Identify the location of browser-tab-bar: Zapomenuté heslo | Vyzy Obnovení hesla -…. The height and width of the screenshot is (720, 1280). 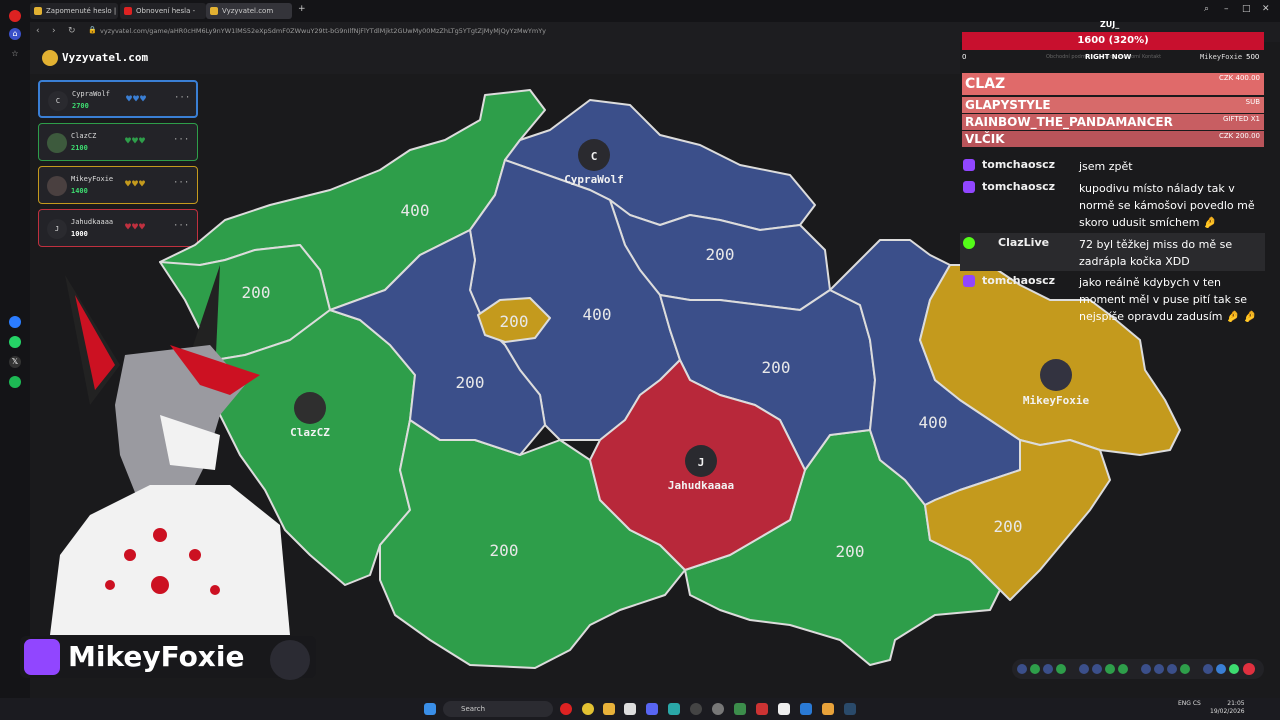
(640, 15).